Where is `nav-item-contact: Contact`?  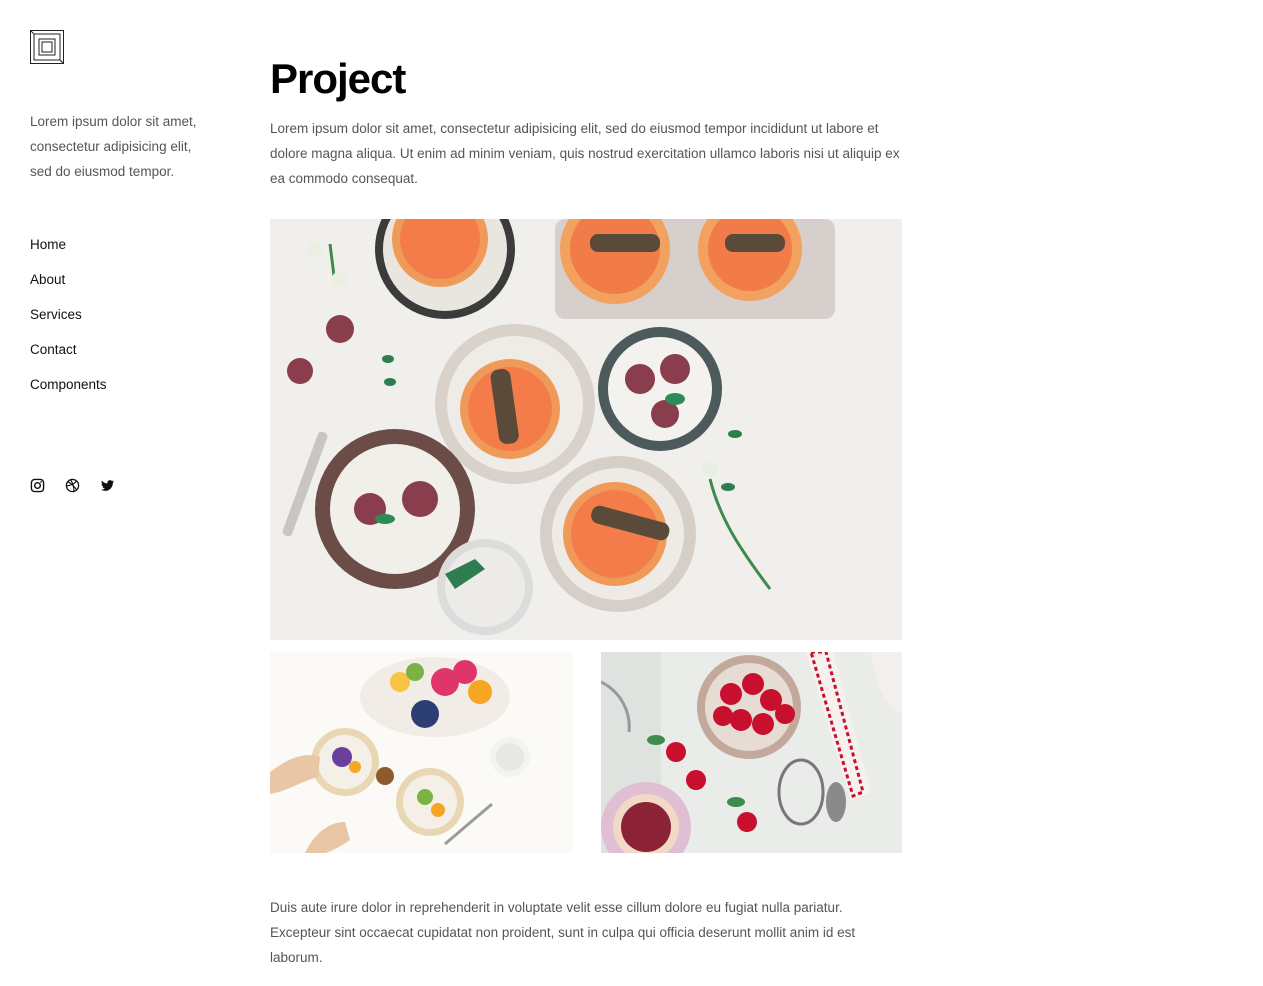
nav-item-contact: Contact is located at coordinates (53, 350).